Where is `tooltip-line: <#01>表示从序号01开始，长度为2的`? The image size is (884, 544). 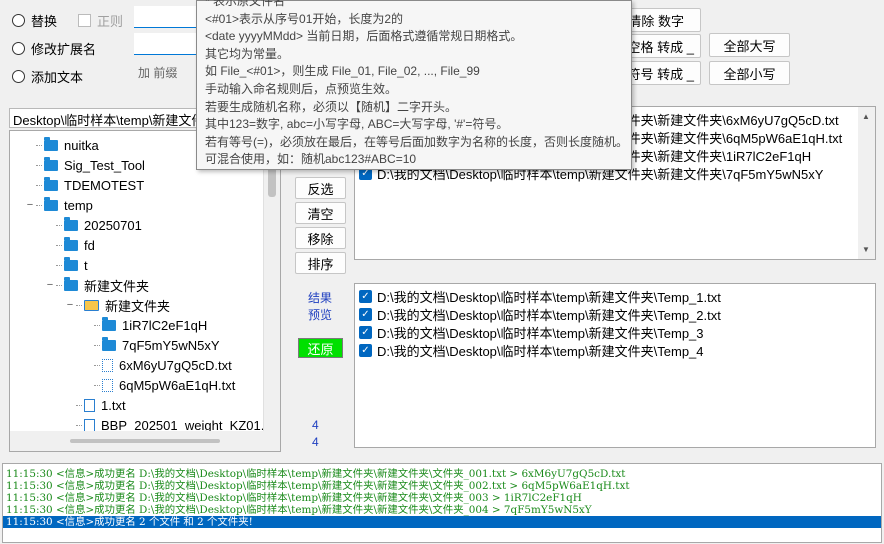
tooltip-line: <#01>表示从序号01开始，长度为2的 is located at coordinates (304, 18).